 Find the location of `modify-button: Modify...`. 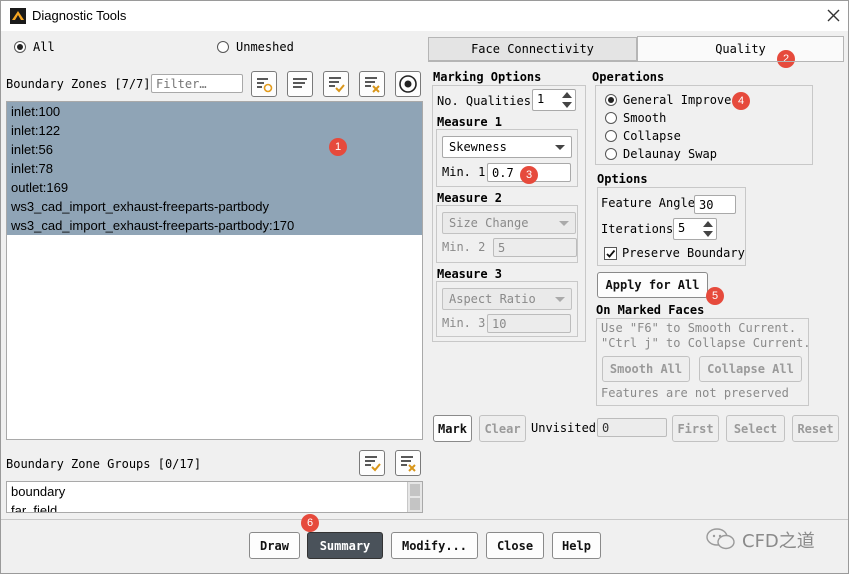

modify-button: Modify... is located at coordinates (434, 545).